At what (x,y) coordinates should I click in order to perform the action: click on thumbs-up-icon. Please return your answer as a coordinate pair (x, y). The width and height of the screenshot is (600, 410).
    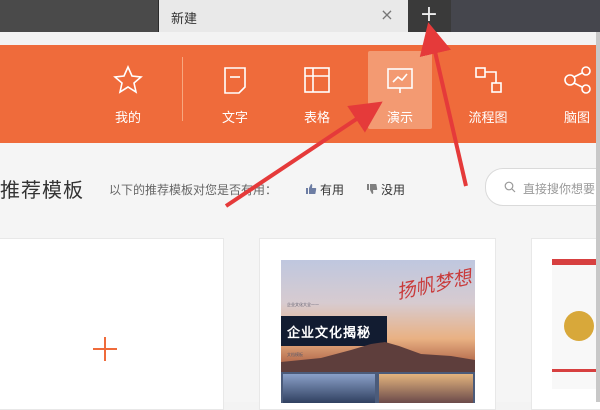
    Looking at the image, I should click on (311, 189).